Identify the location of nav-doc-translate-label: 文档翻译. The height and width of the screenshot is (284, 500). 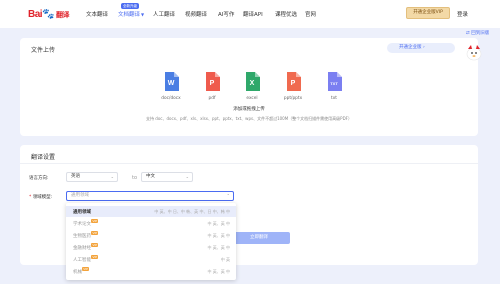
(129, 15).